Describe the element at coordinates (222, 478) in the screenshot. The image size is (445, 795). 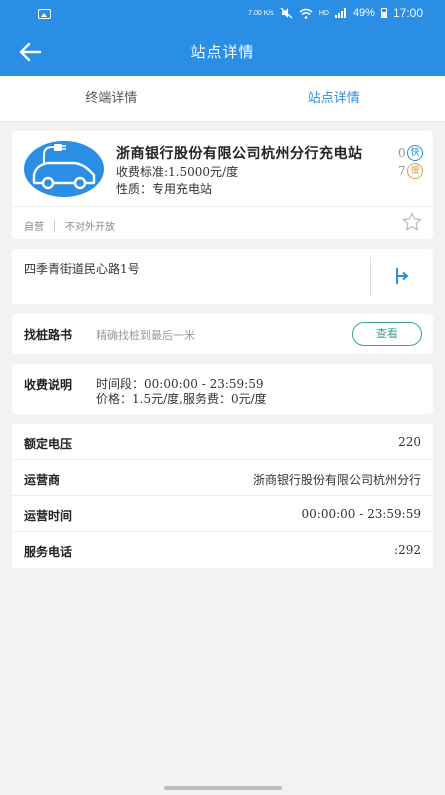
I see `detail-row: 运营商 浙商银行股份有限公司杭州分行` at that location.